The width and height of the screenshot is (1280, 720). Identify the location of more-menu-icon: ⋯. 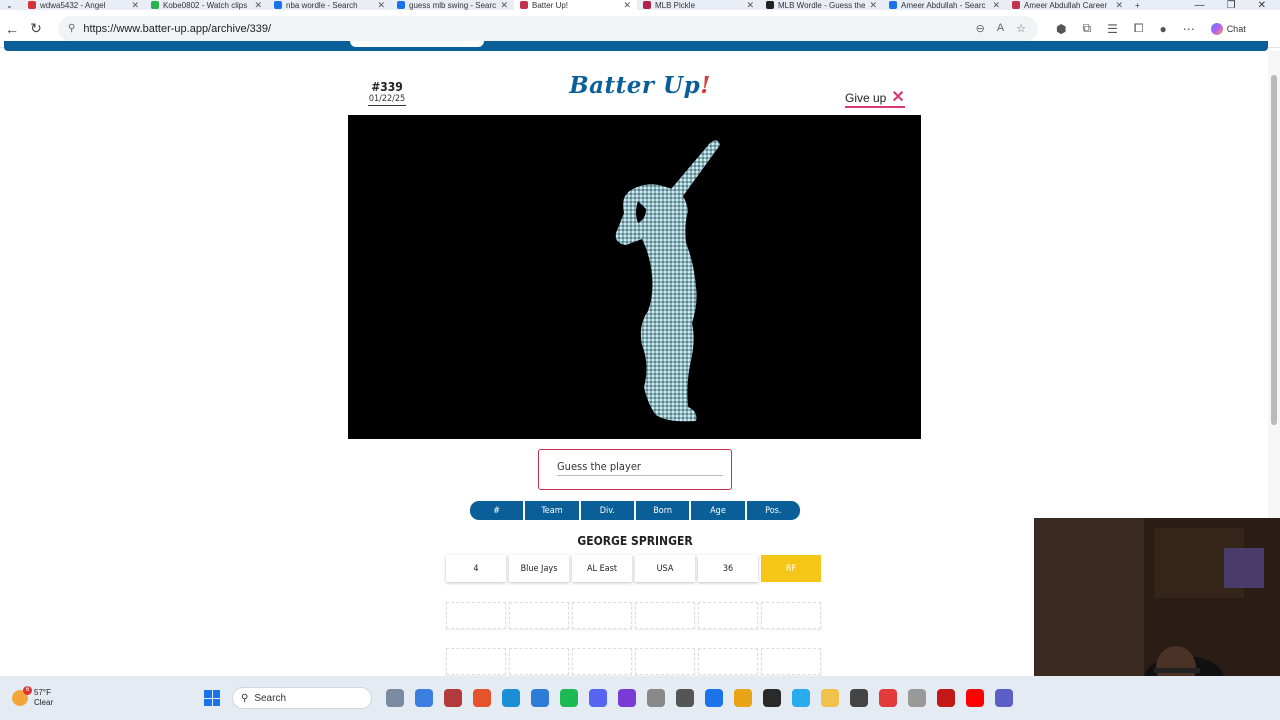
(1189, 29).